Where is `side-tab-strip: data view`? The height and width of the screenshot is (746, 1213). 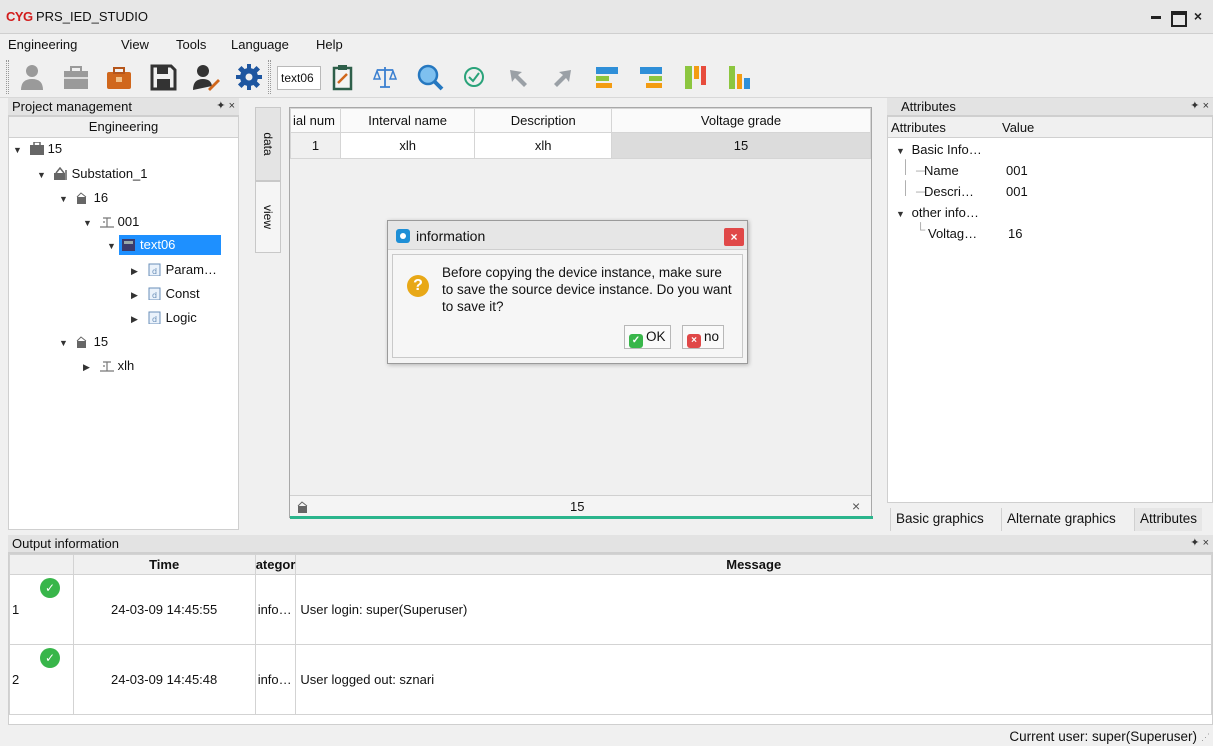 side-tab-strip: data view is located at coordinates (268, 180).